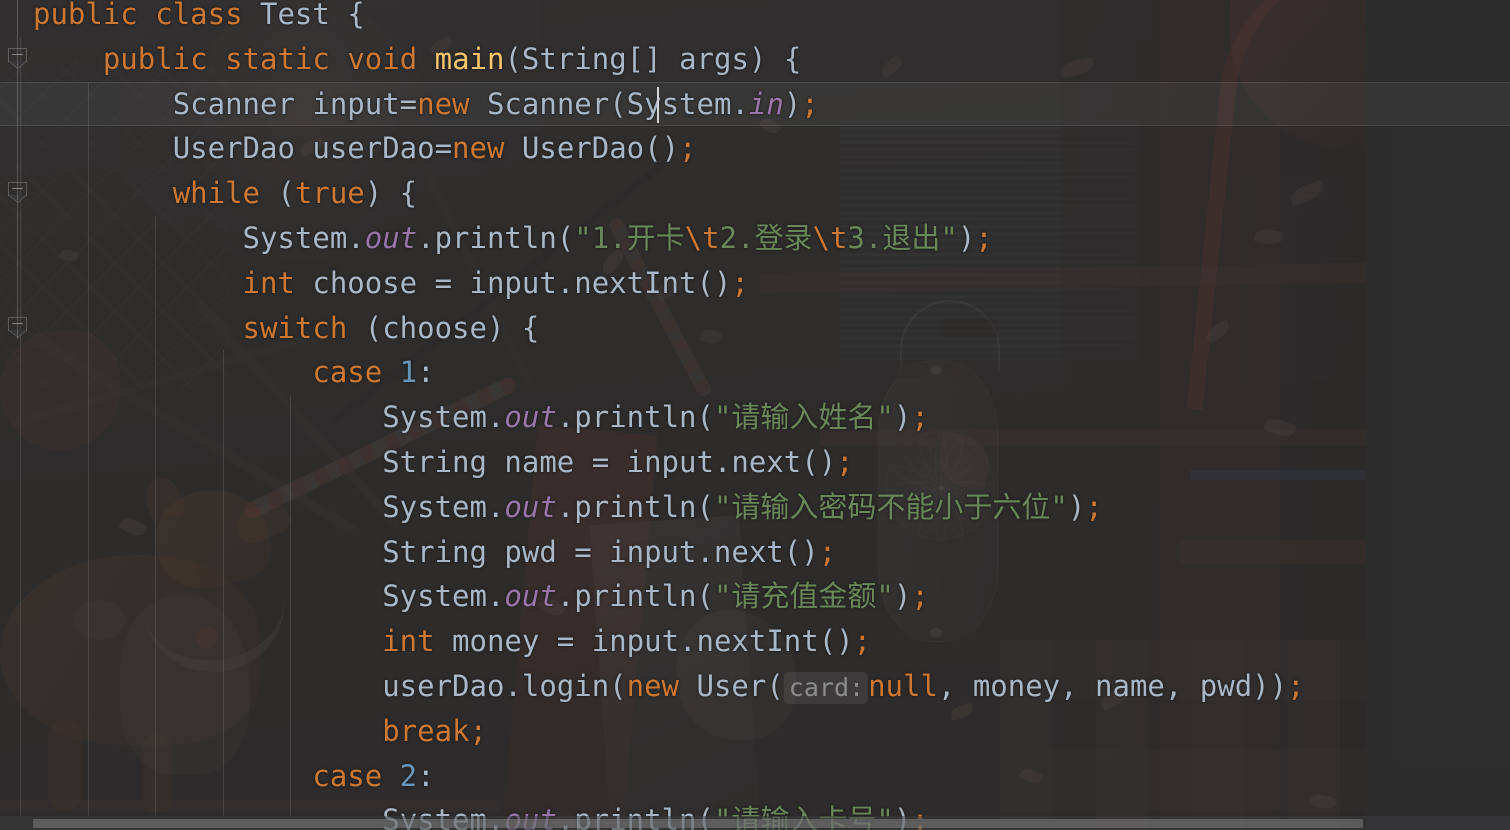 The image size is (1510, 830). I want to click on code-line: System.out.println("请充值金额");, so click(755, 596).